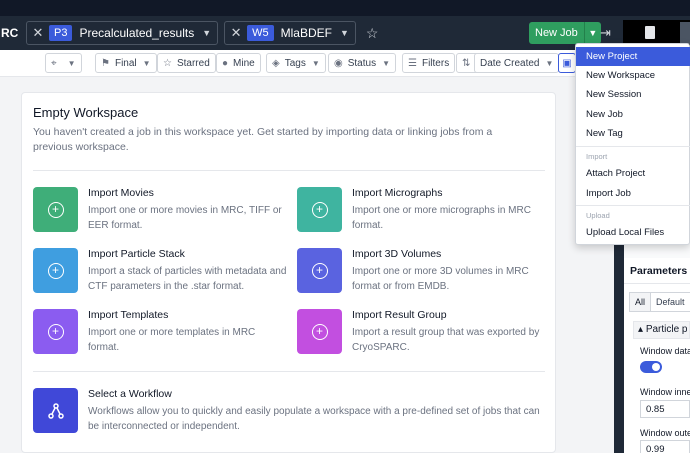  I want to click on item-title: Import Templates, so click(128, 315).